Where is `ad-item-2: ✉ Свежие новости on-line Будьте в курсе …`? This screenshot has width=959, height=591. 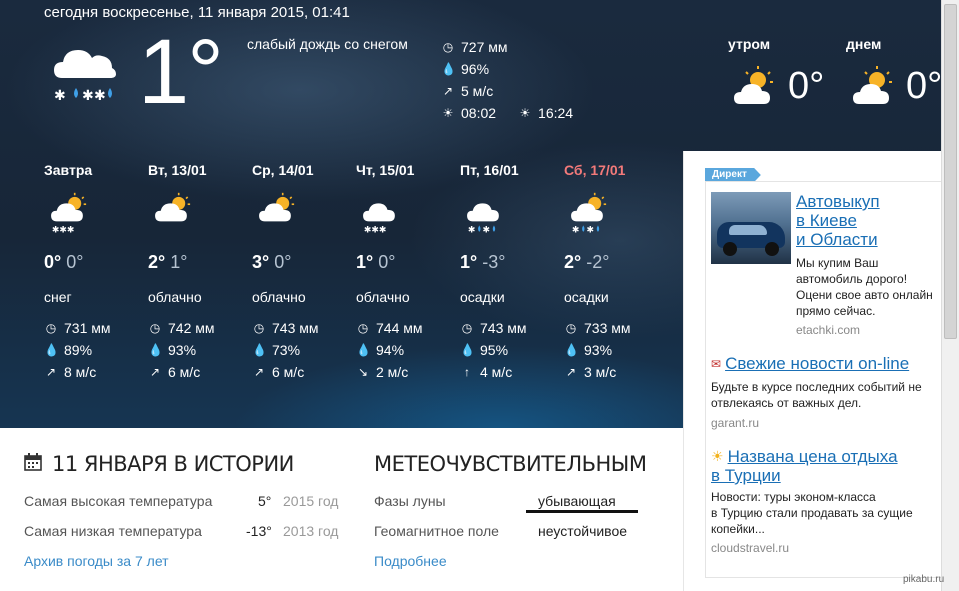
ad-item-2: ✉ Свежие новости on-line Будьте в курсе … is located at coordinates (826, 392).